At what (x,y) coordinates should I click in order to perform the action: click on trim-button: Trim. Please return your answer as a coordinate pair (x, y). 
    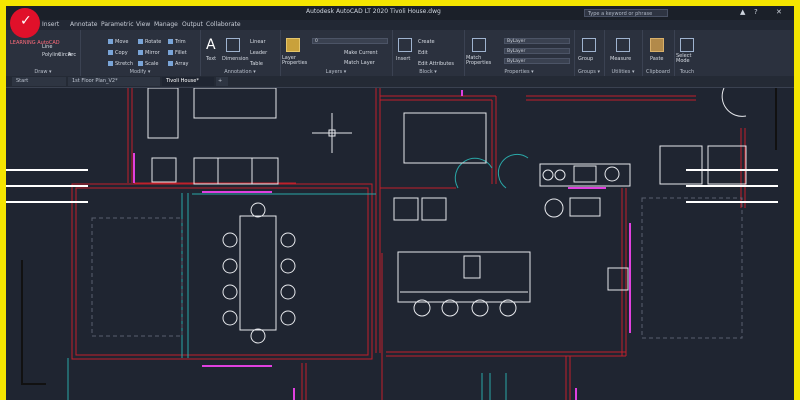
    Looking at the image, I should click on (177, 42).